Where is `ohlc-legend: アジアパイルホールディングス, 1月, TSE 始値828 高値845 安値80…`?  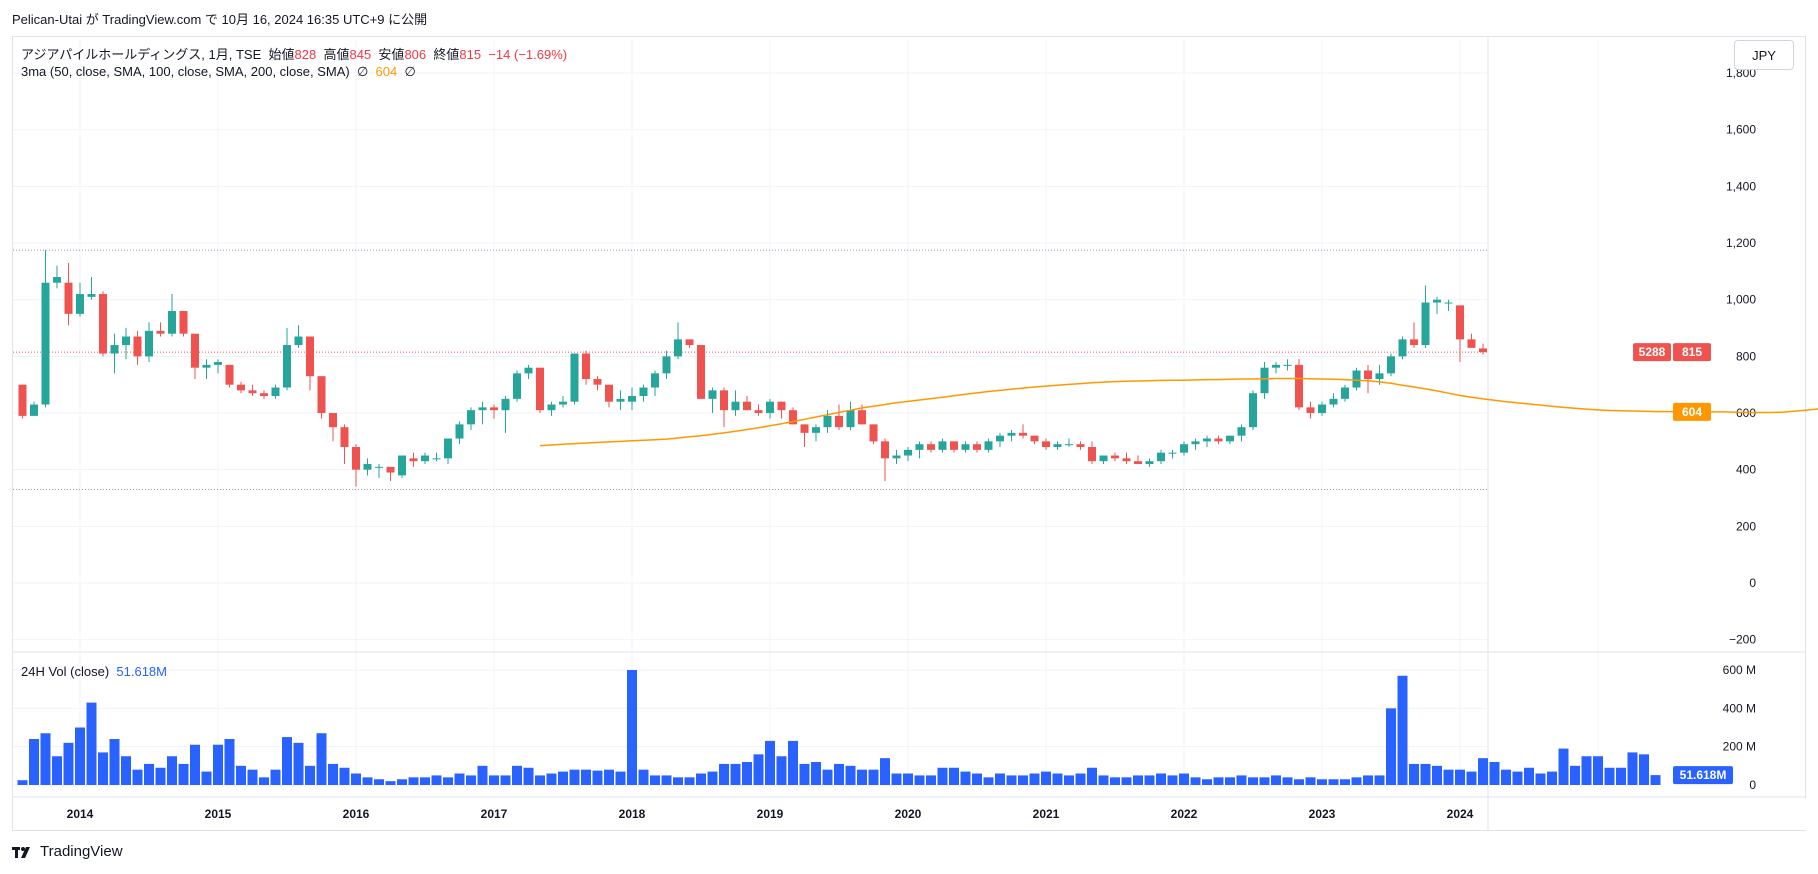
ohlc-legend: アジアパイルホールディングス, 1月, TSE 始値828 高値845 安値80… is located at coordinates (294, 53).